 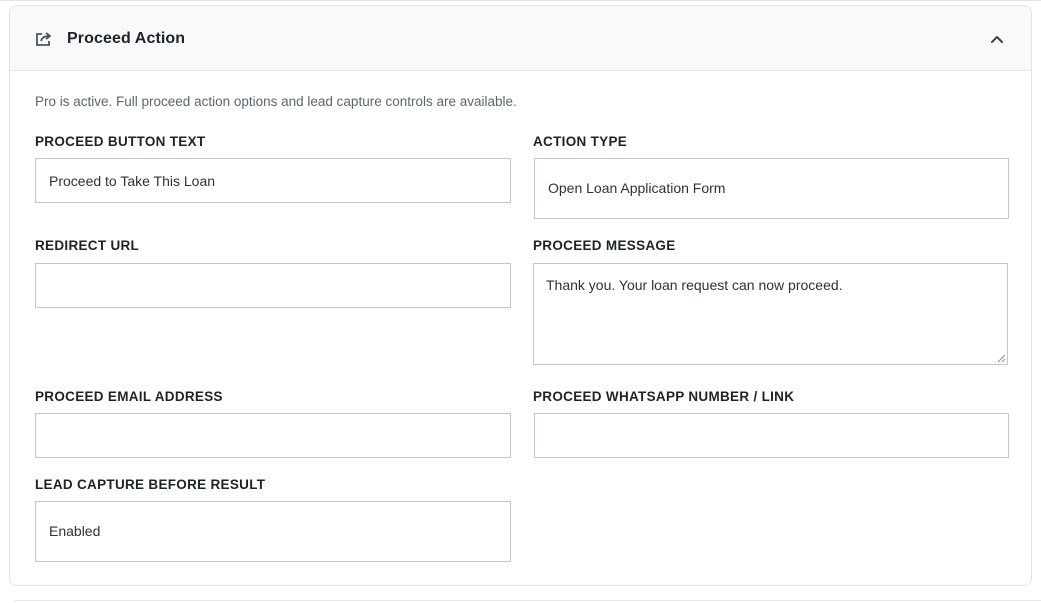 I want to click on proceed-message-label: PROCEED MESSAGE, so click(x=604, y=245).